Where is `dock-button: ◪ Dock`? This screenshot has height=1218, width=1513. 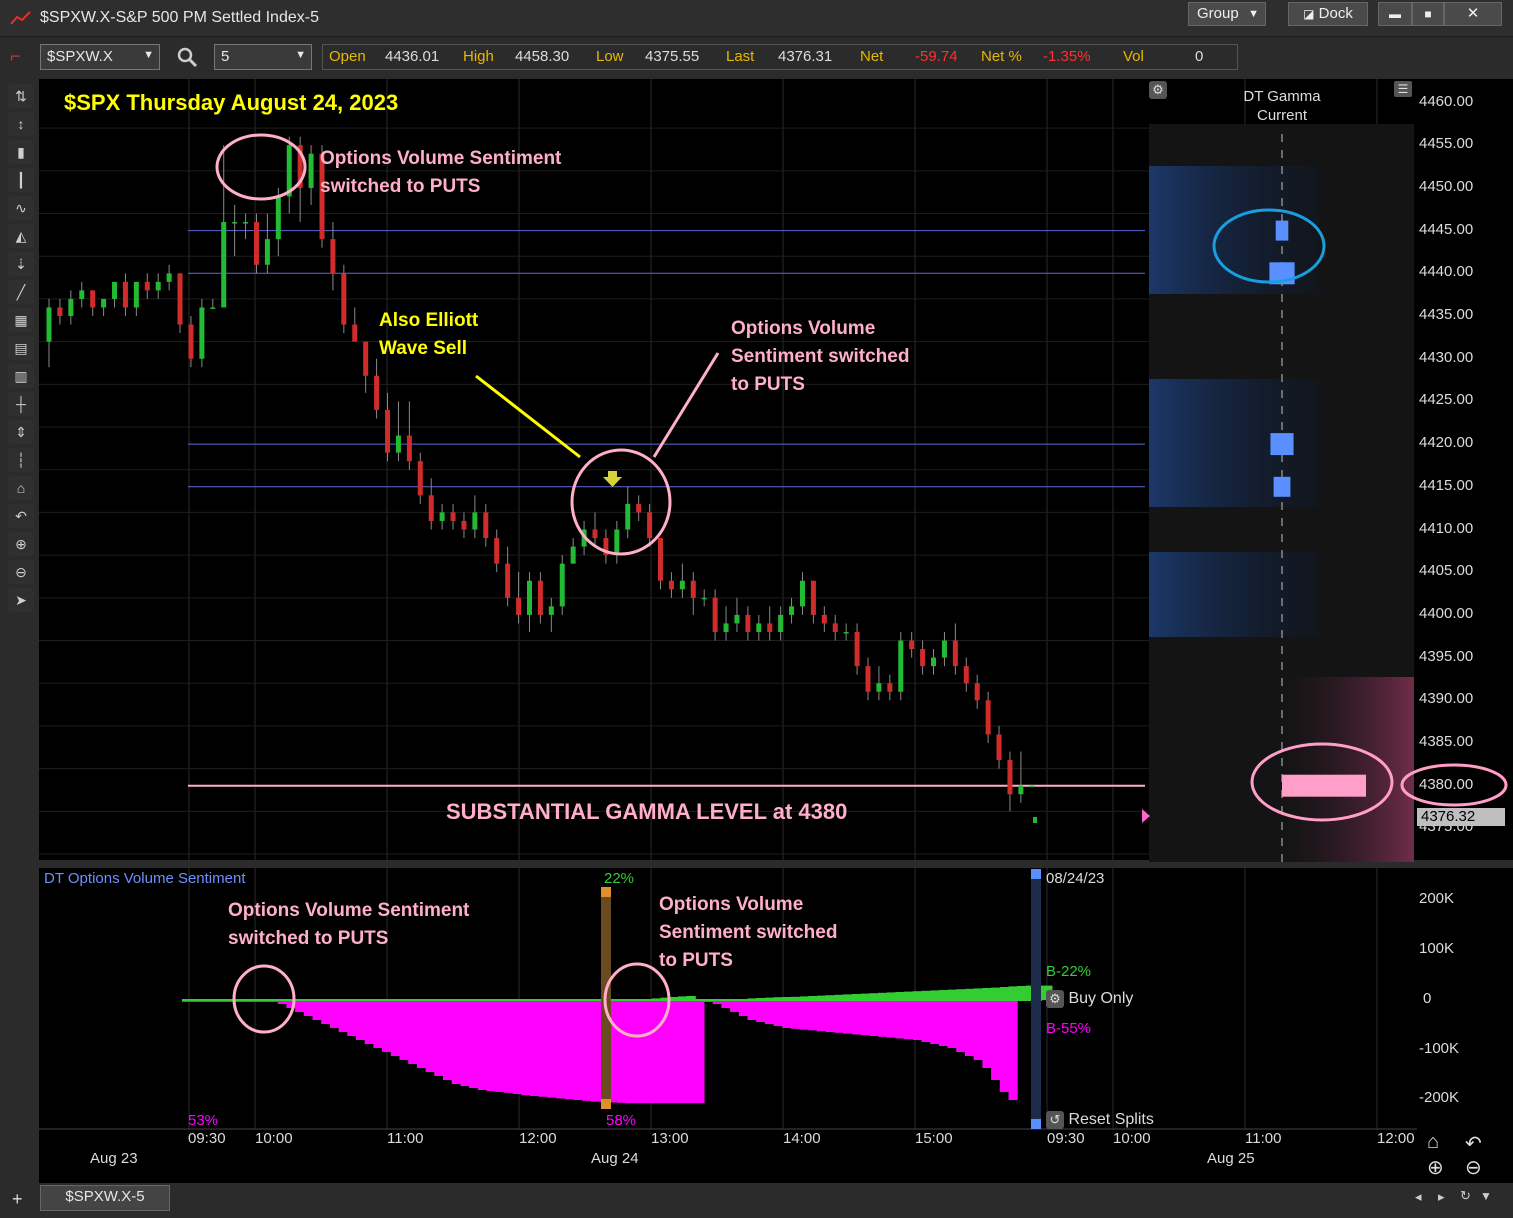
dock-button: ◪ Dock is located at coordinates (1328, 14).